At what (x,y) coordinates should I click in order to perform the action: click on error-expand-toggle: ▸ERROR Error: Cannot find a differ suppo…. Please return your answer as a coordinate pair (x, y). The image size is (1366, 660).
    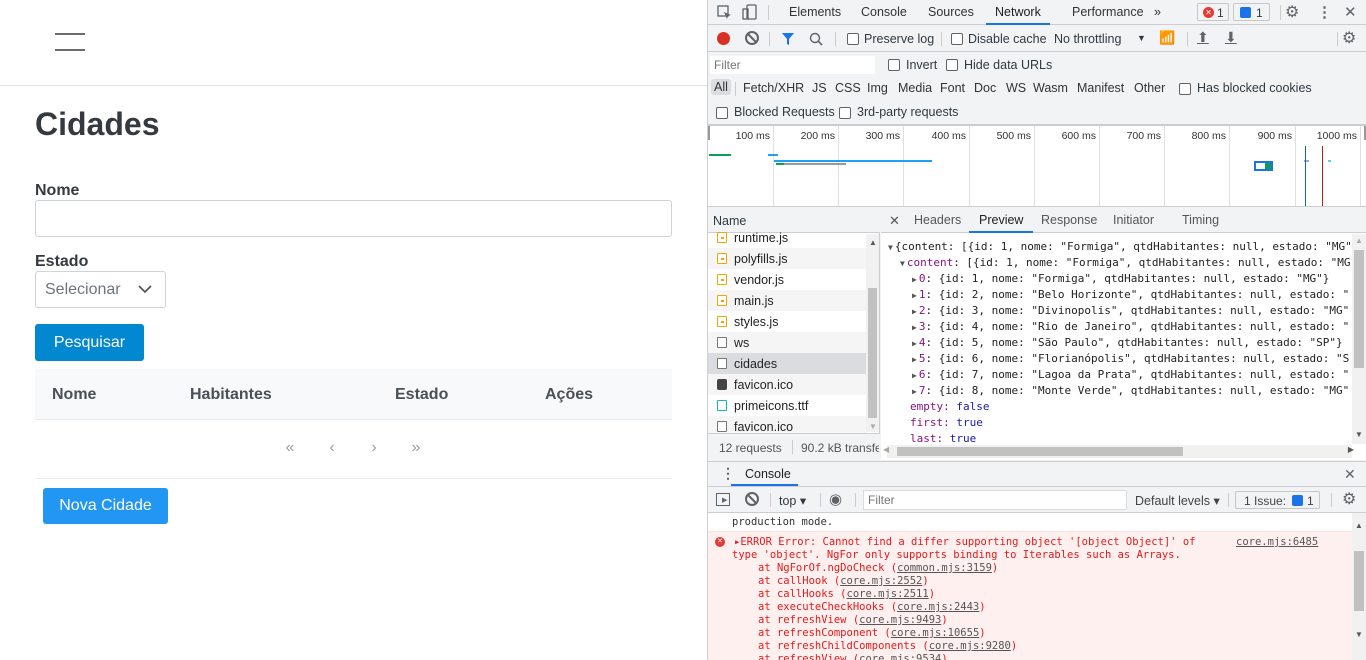
    Looking at the image, I should click on (964, 542).